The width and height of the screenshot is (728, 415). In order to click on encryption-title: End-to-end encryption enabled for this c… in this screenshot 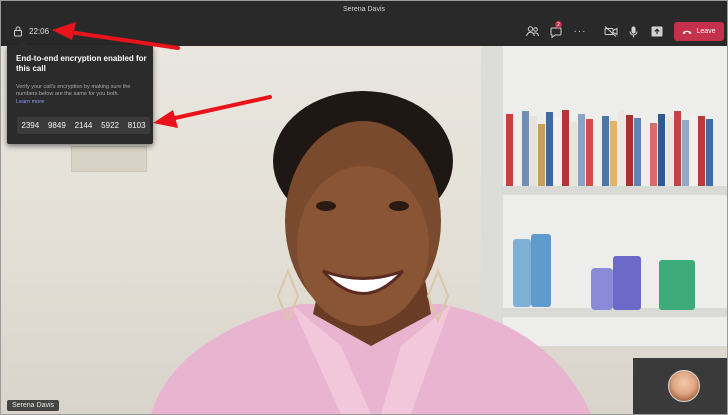, I will do `click(81, 63)`.